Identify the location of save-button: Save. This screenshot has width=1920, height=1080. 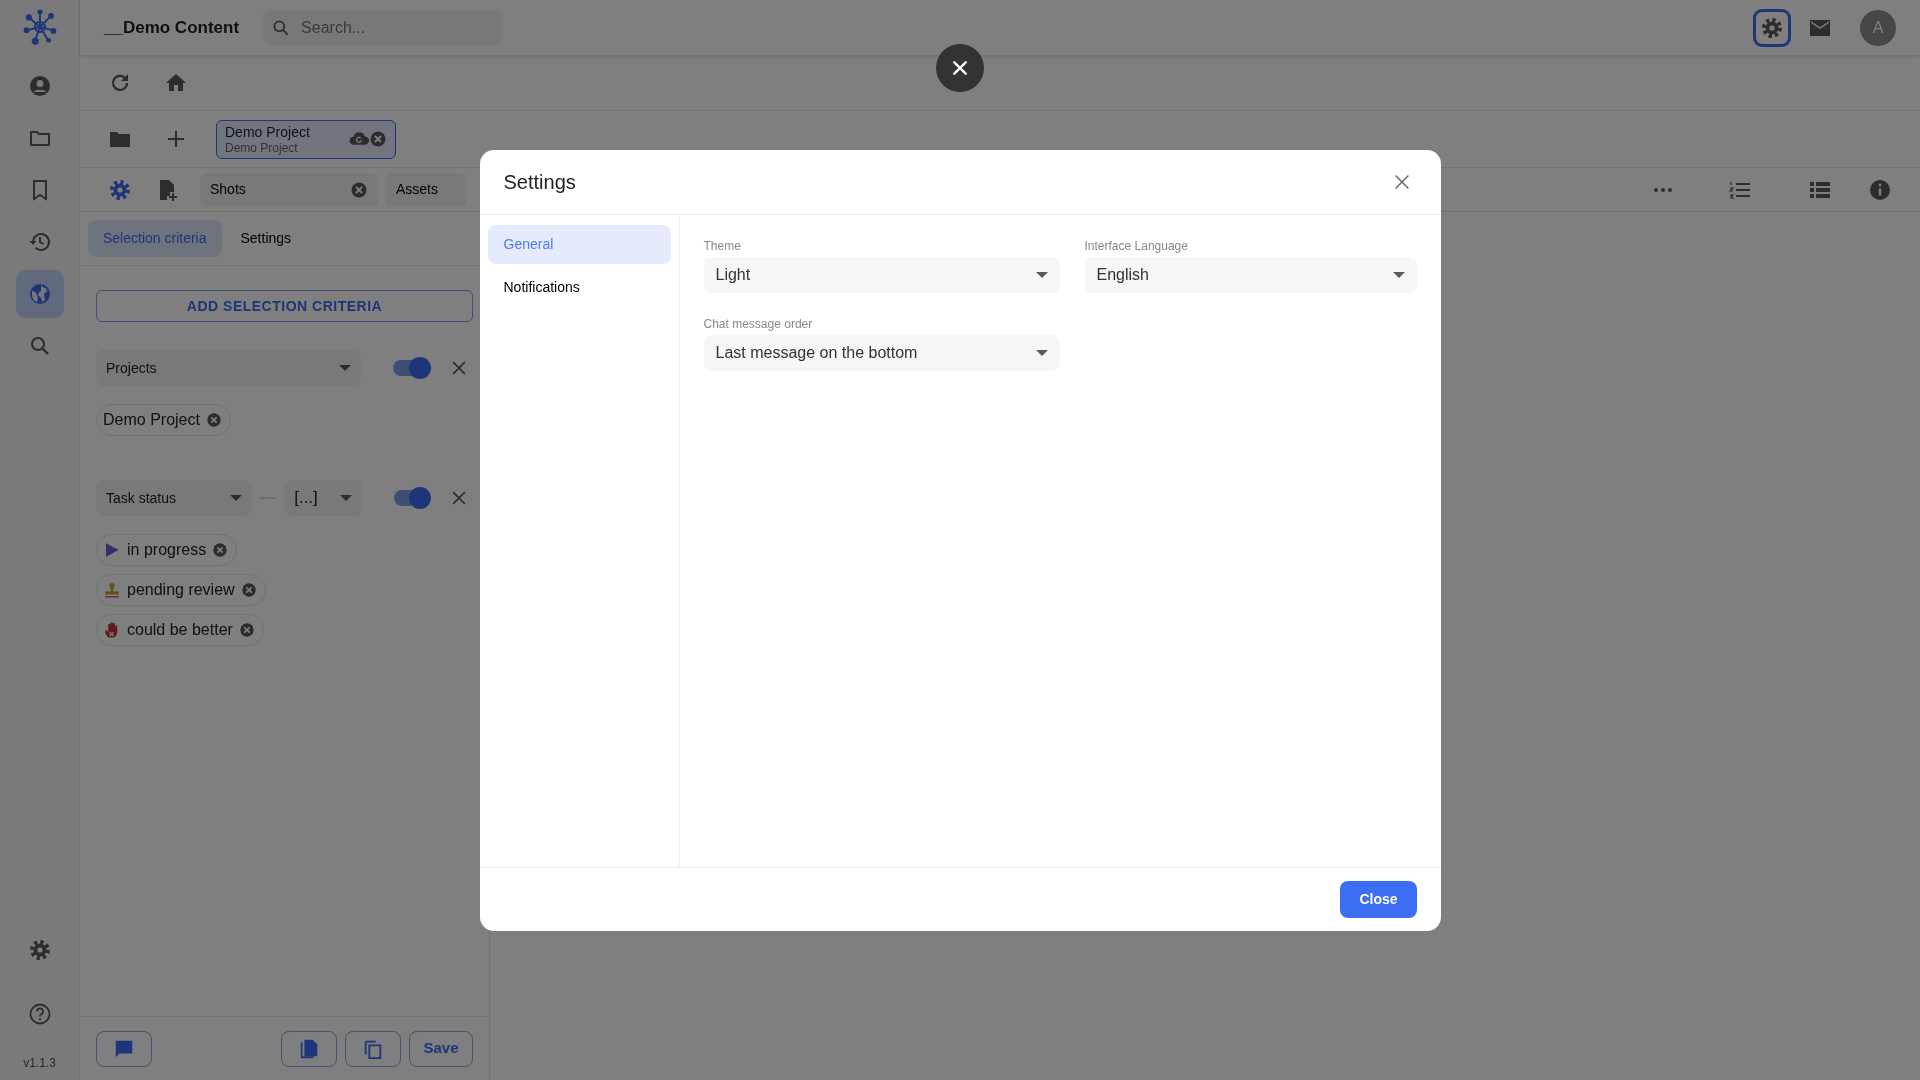
(441, 1048).